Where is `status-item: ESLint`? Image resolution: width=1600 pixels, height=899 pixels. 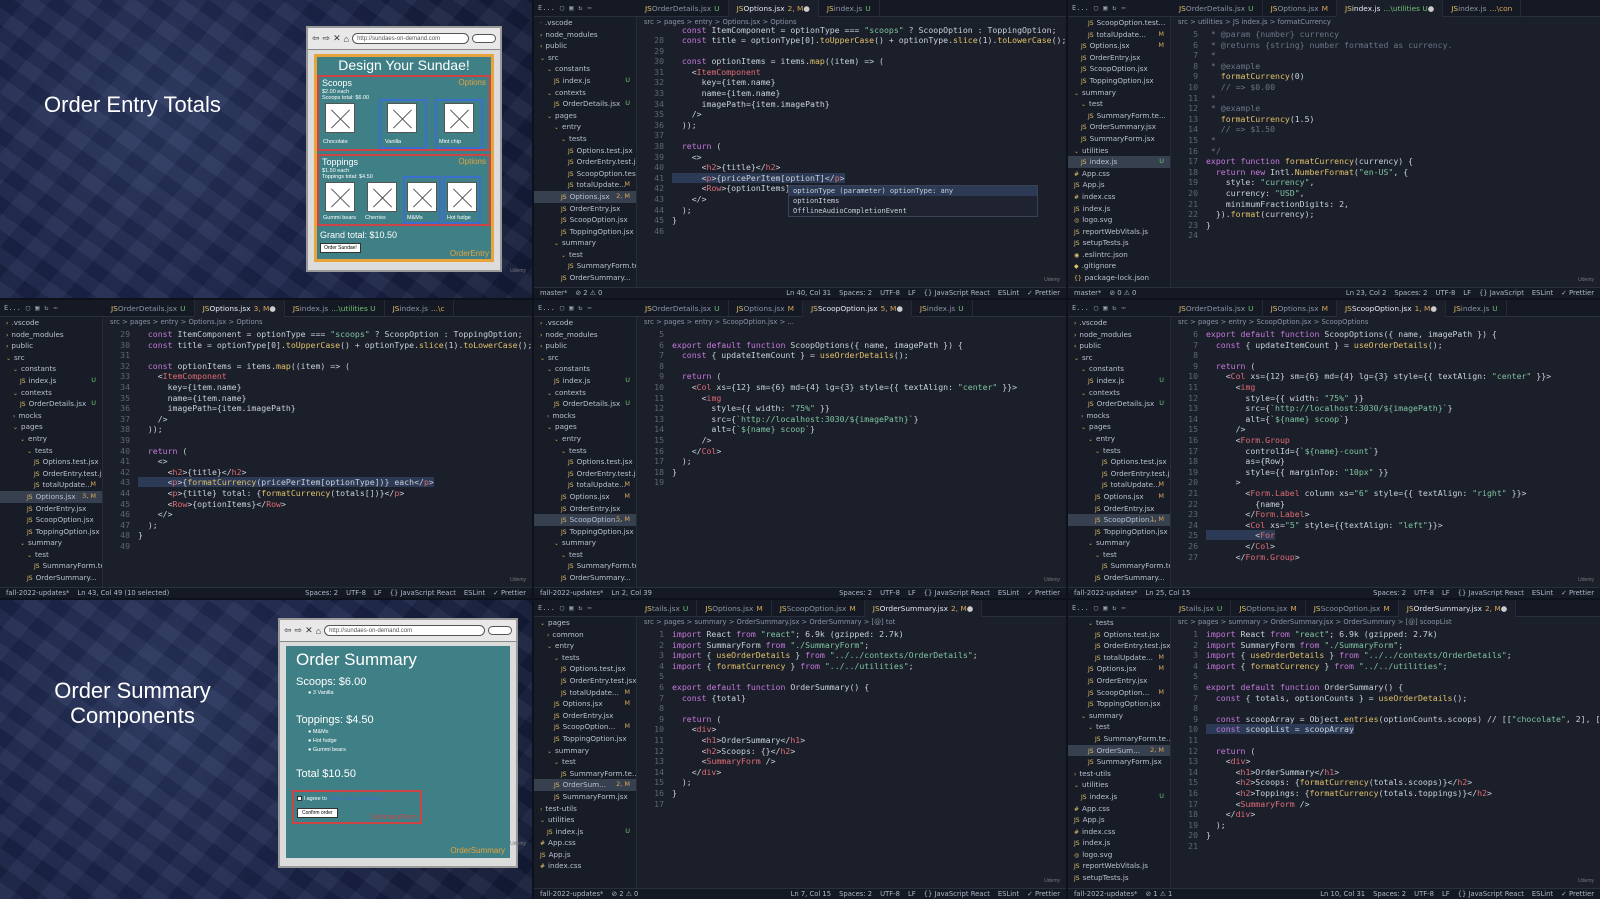 status-item: ESLint is located at coordinates (1008, 293).